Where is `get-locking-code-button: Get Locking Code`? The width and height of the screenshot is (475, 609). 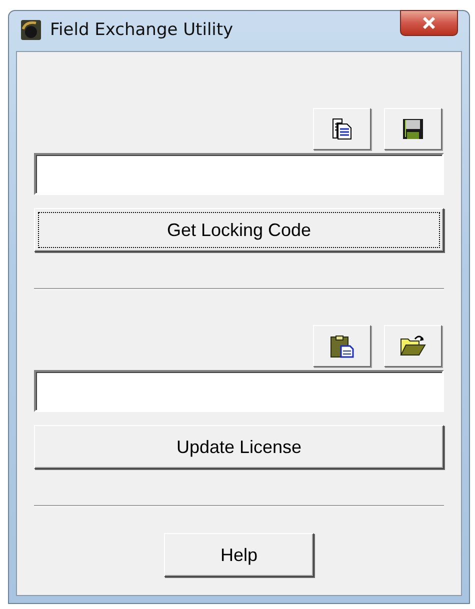
get-locking-code-button: Get Locking Code is located at coordinates (239, 230).